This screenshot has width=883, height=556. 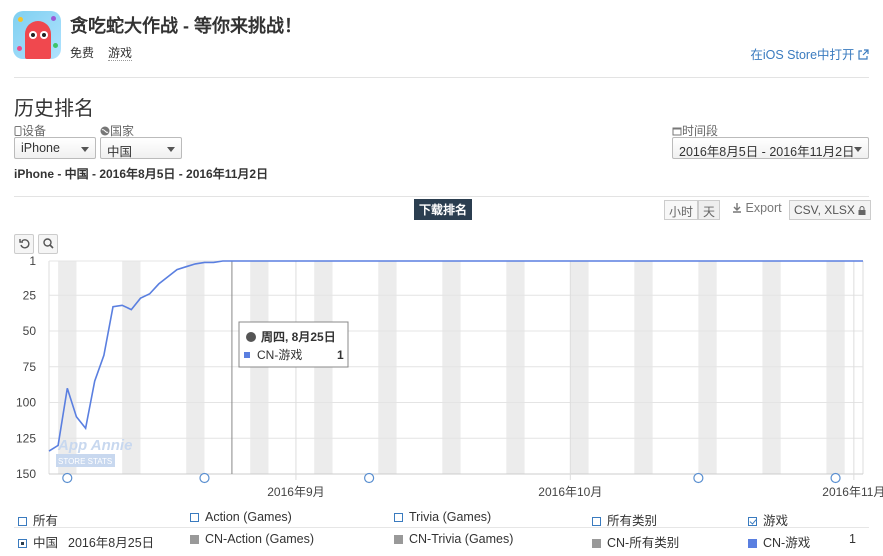 I want to click on open-store-label: 在iOS Store中打开, so click(x=802, y=55).